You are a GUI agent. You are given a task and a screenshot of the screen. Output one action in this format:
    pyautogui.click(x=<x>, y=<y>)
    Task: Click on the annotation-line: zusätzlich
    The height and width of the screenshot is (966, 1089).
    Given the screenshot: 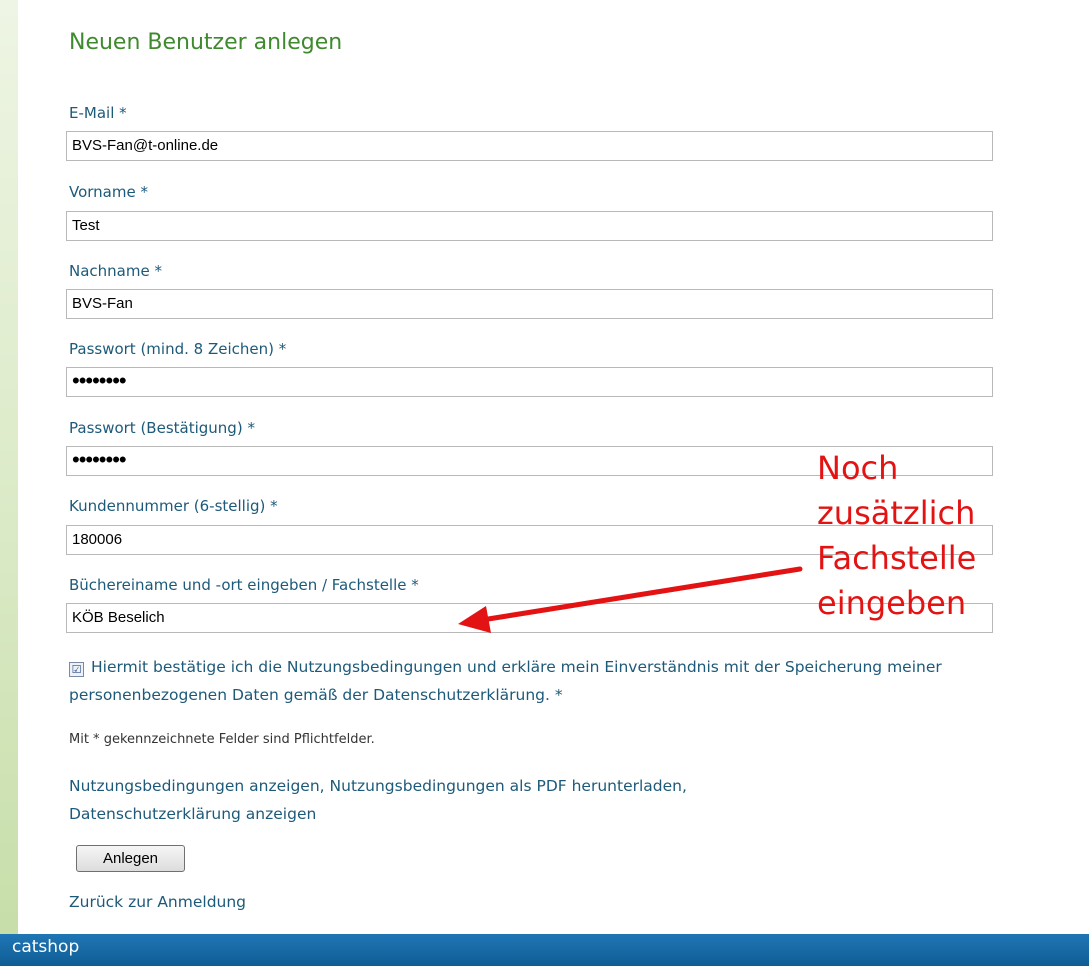 What is the action you would take?
    pyautogui.click(x=896, y=513)
    